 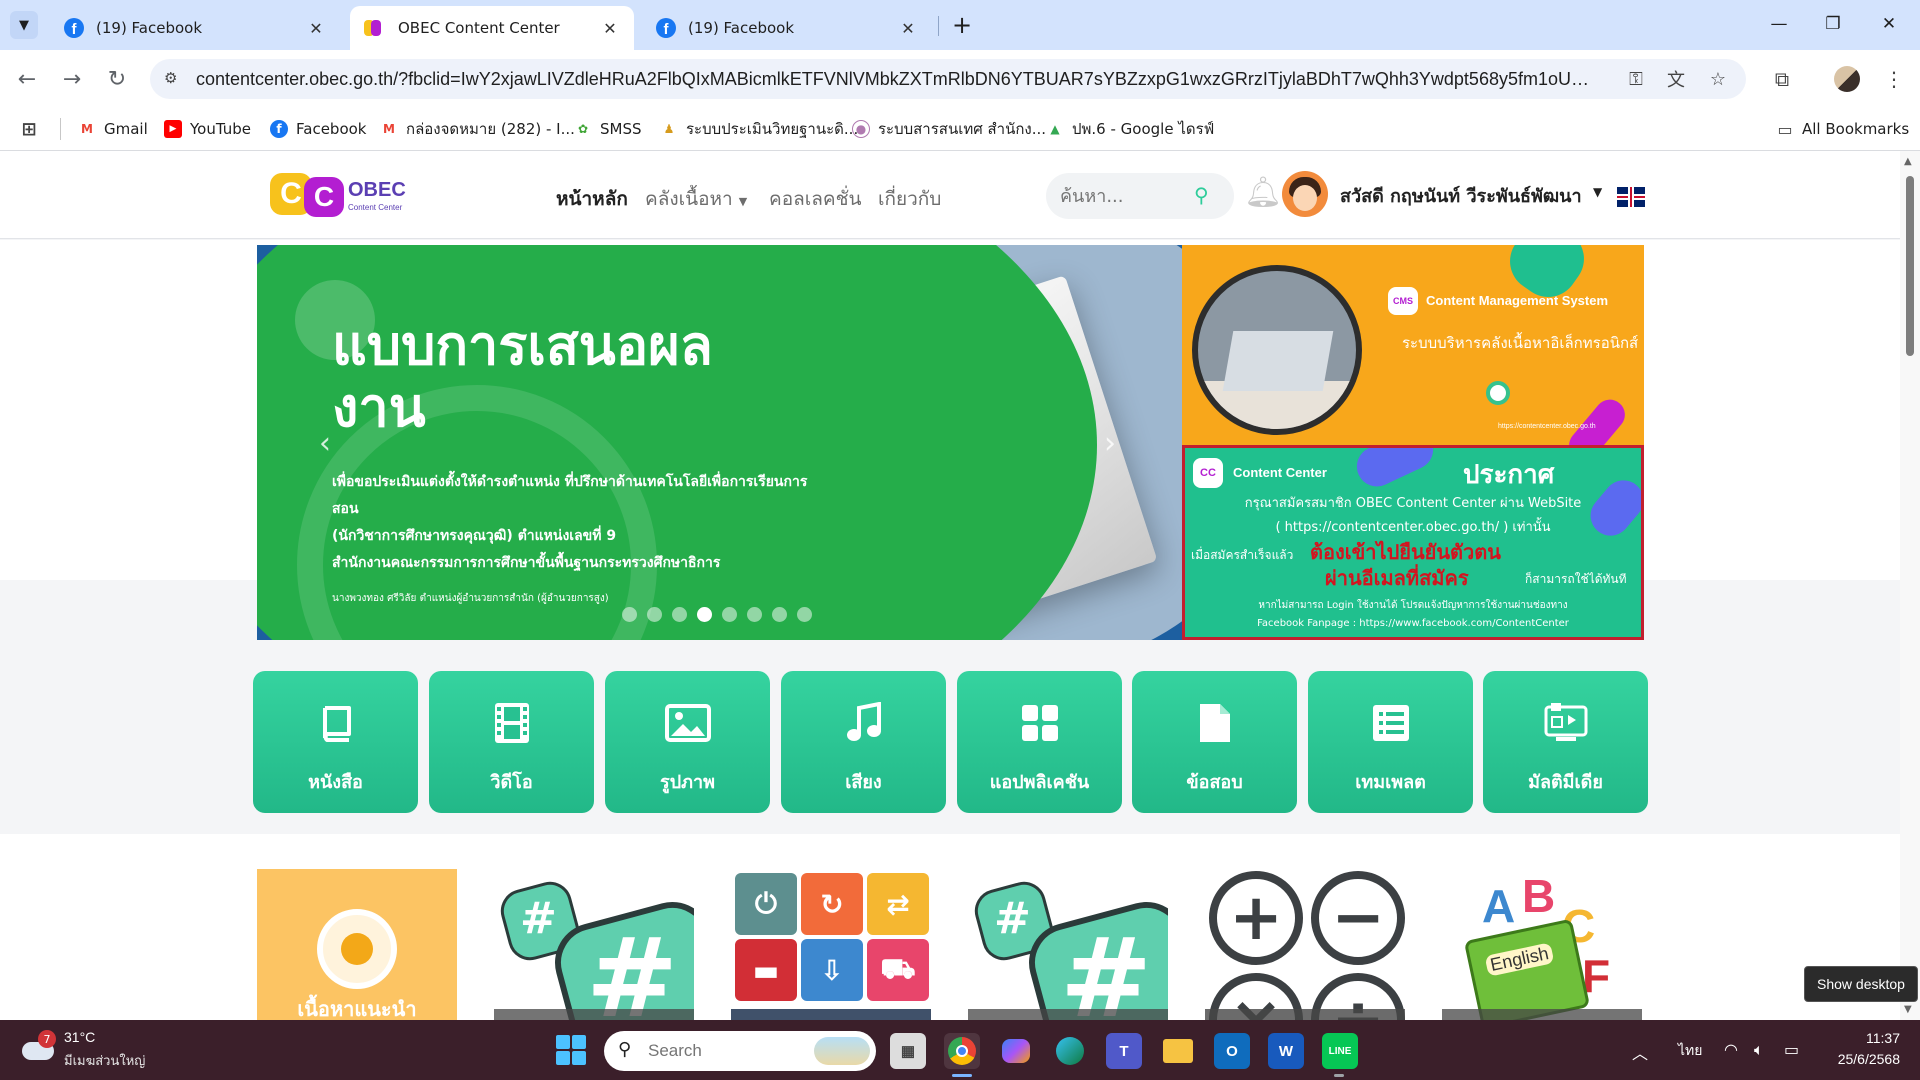 I want to click on forward-button: →, so click(x=72, y=79).